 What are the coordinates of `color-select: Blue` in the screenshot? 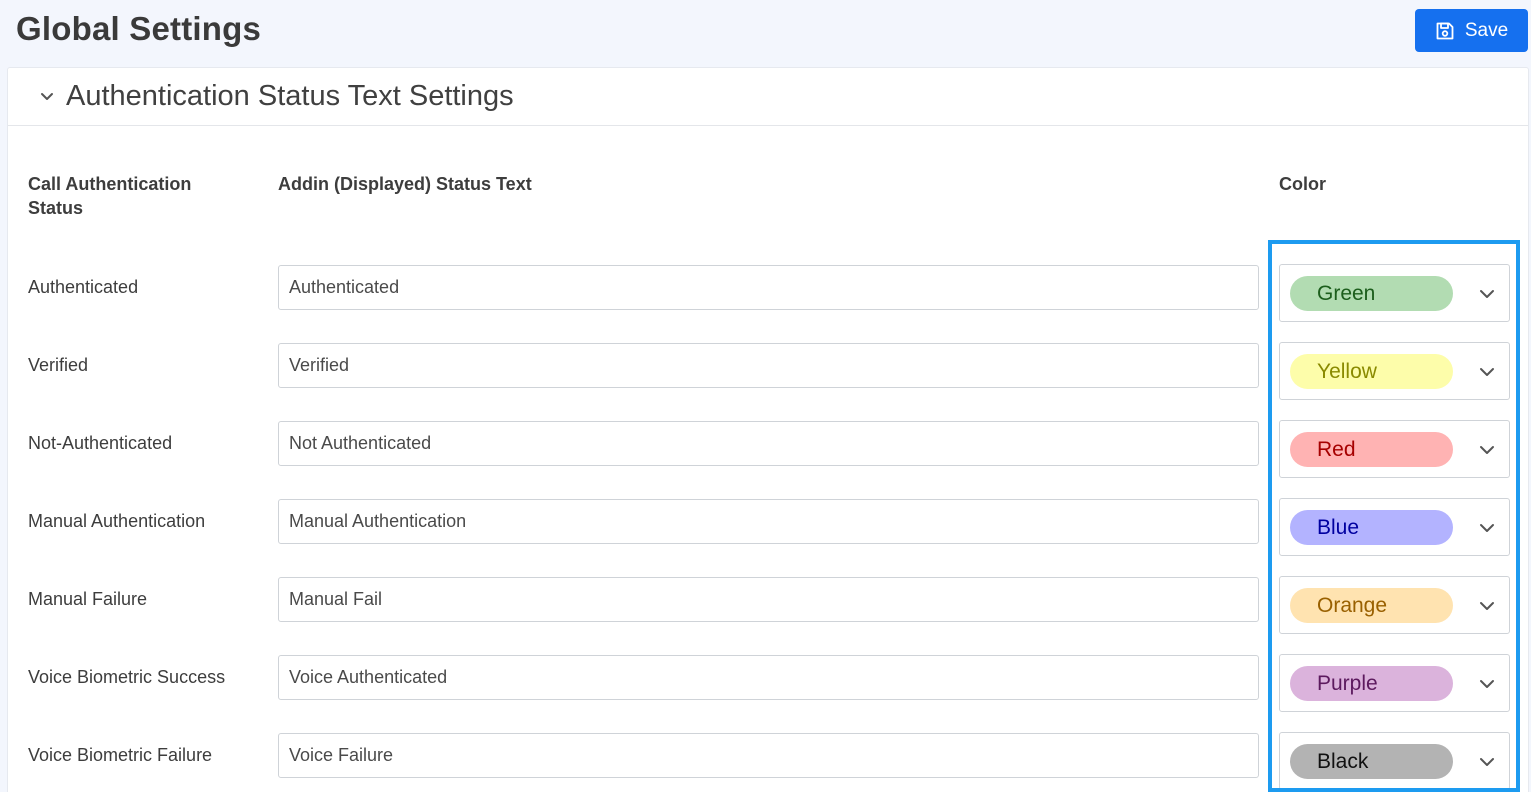 It's located at (1394, 527).